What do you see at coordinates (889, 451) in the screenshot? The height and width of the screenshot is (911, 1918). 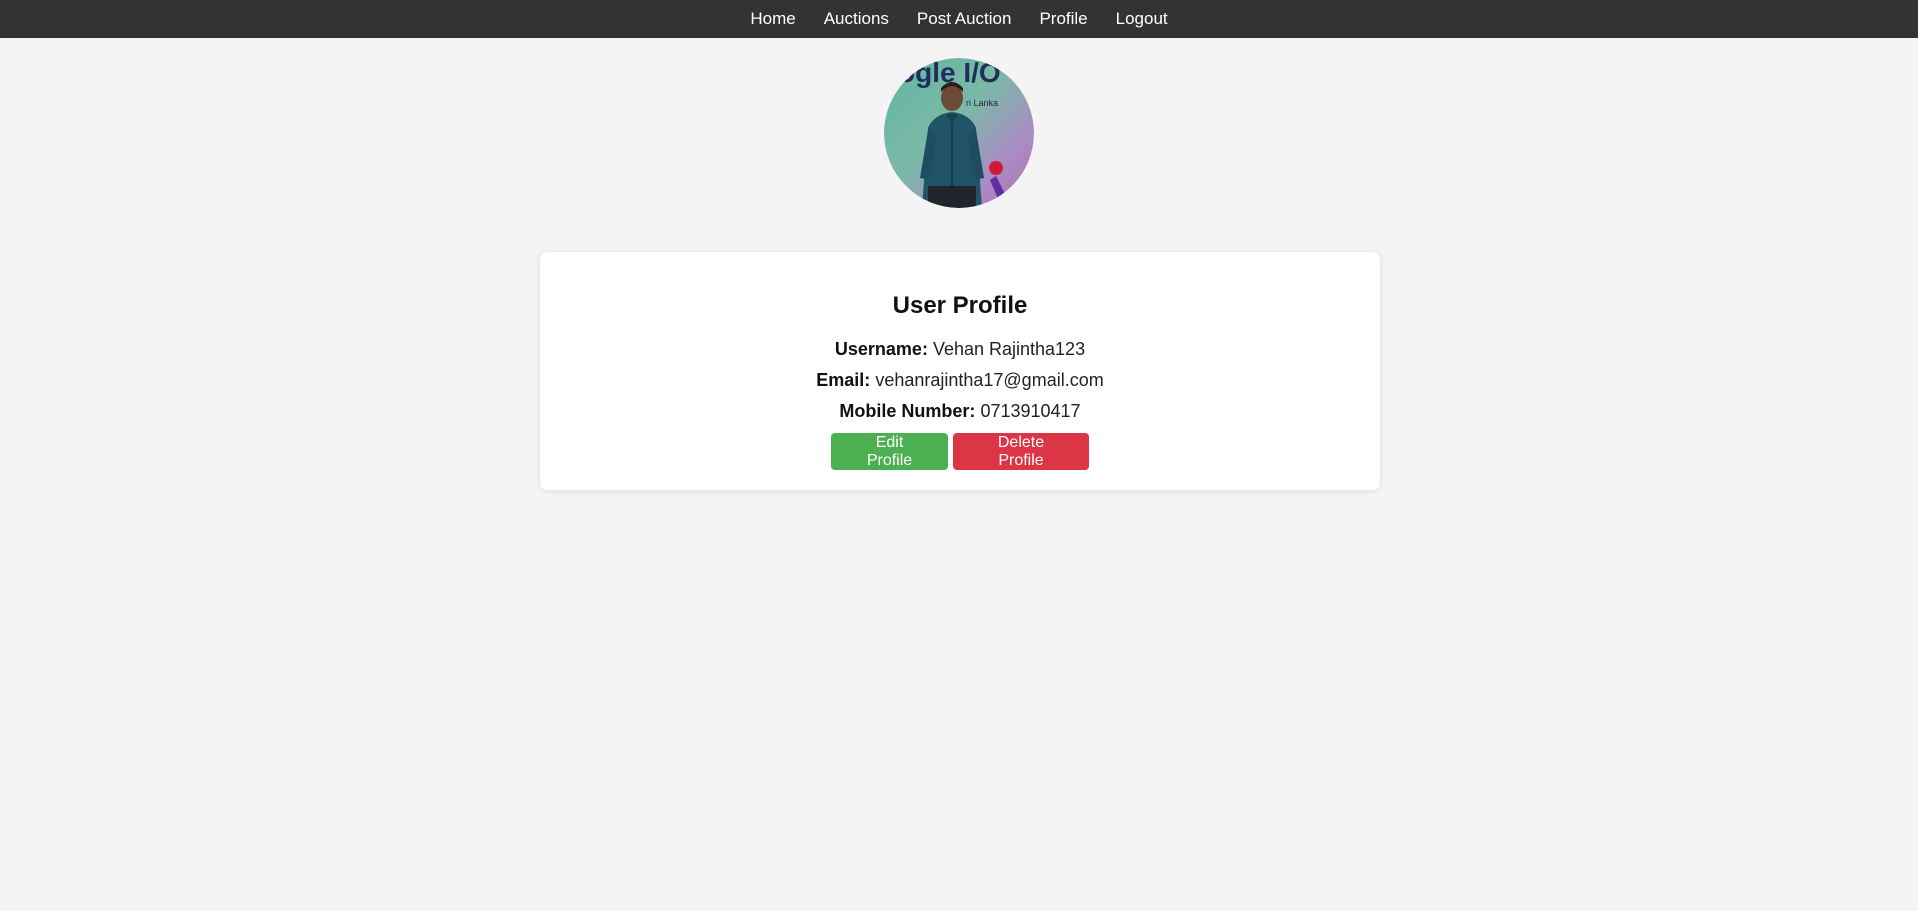 I see `edit-profile-button: Edit Profile` at bounding box center [889, 451].